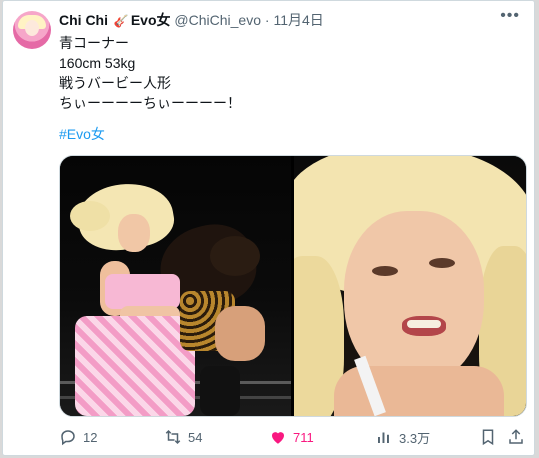 The width and height of the screenshot is (539, 458). Describe the element at coordinates (173, 437) in the screenshot. I see `repost-icon` at that location.